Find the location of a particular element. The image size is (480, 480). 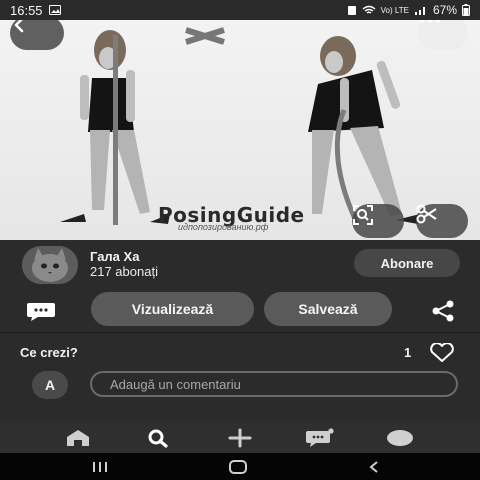

user-avatar: A is located at coordinates (50, 385).